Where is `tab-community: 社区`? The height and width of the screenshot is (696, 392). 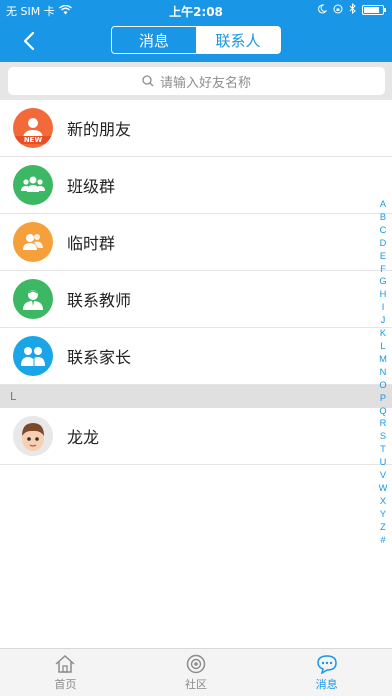
tab-community: 社区 is located at coordinates (196, 672).